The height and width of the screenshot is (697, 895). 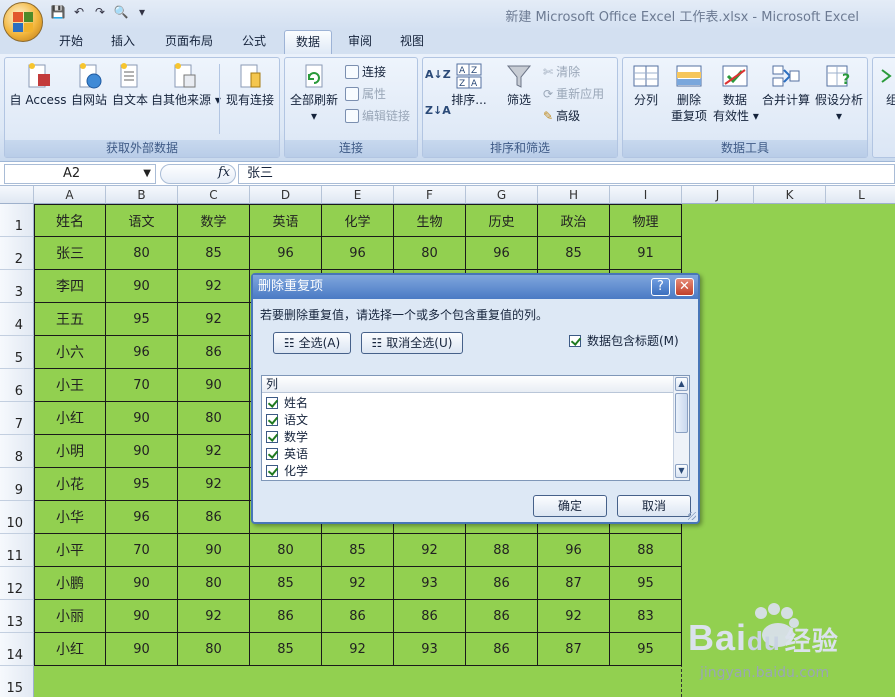 I want to click on column-header: C, so click(x=214, y=195).